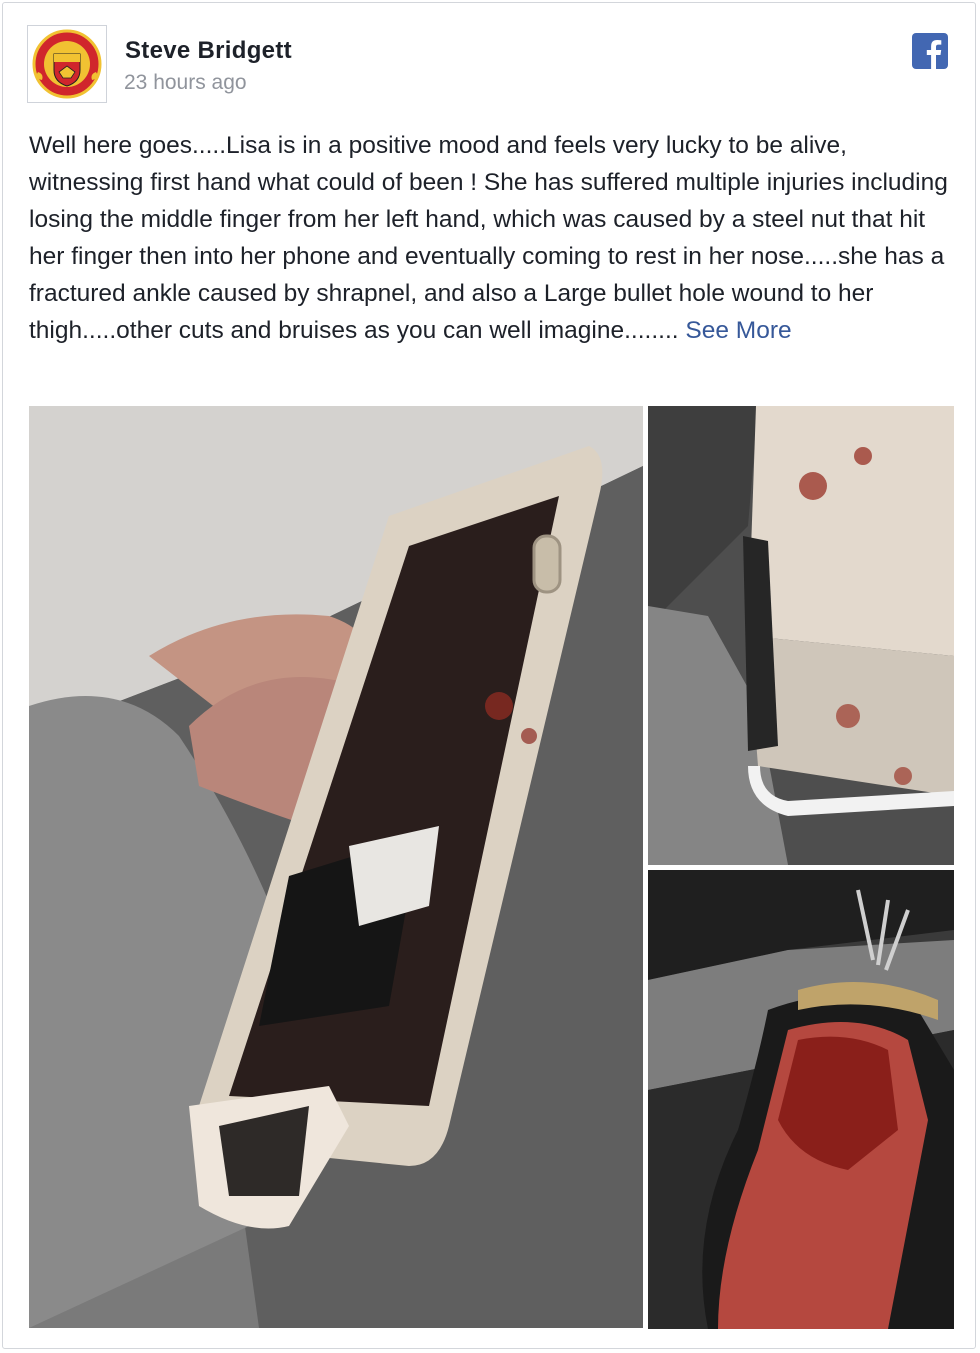 Image resolution: width=980 pixels, height=1353 pixels. I want to click on post-timestamp: 23 hours ago, so click(185, 83).